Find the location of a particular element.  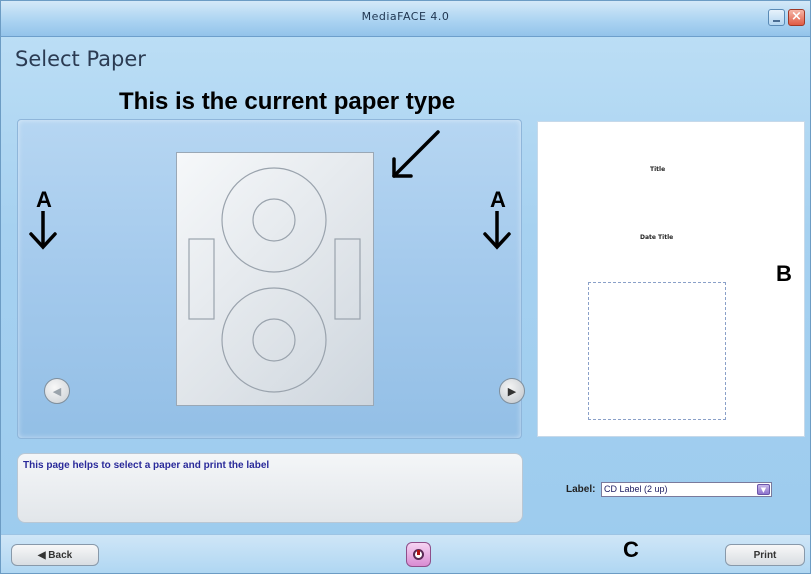

paper-sheet is located at coordinates (275, 279).